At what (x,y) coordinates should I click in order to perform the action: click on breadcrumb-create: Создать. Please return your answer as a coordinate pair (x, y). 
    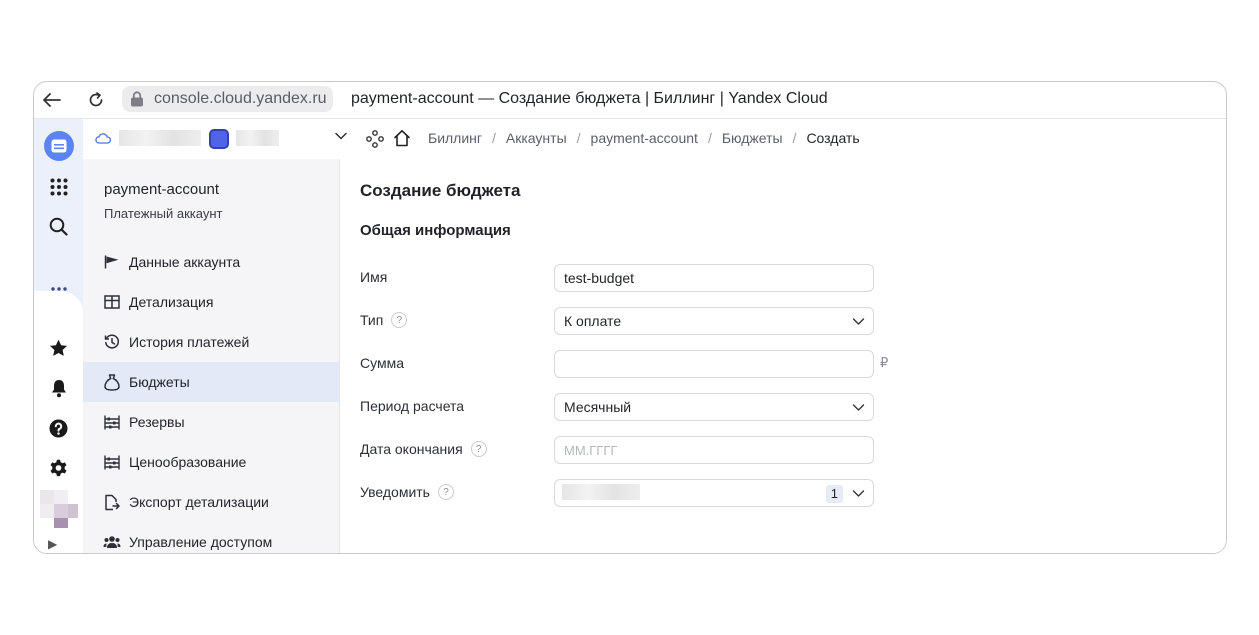
    Looking at the image, I should click on (833, 138).